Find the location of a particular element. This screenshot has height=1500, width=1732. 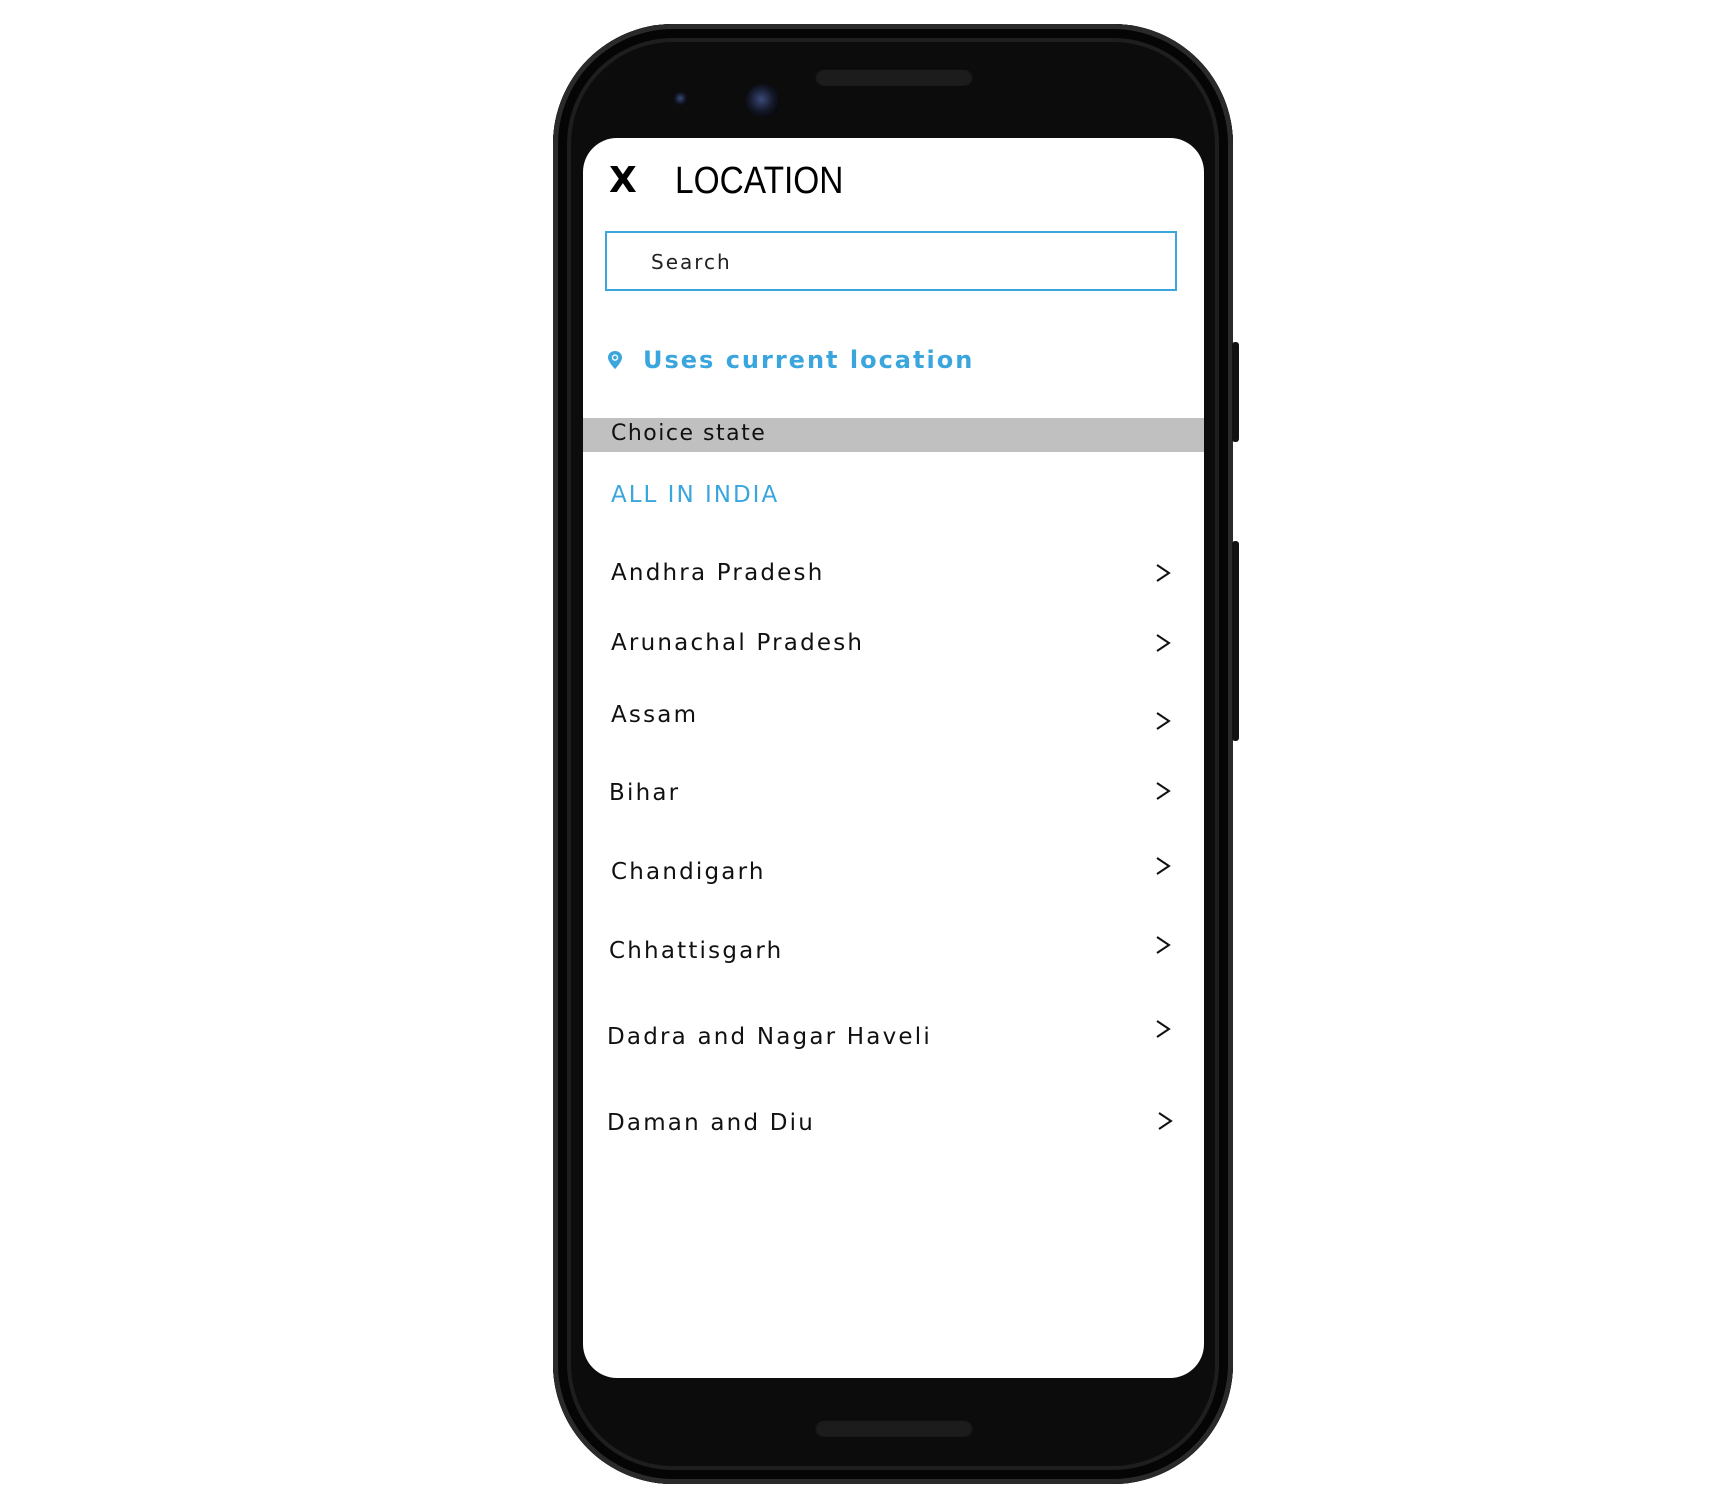

list-item-label: Arunachal Pradesh is located at coordinates (738, 643).